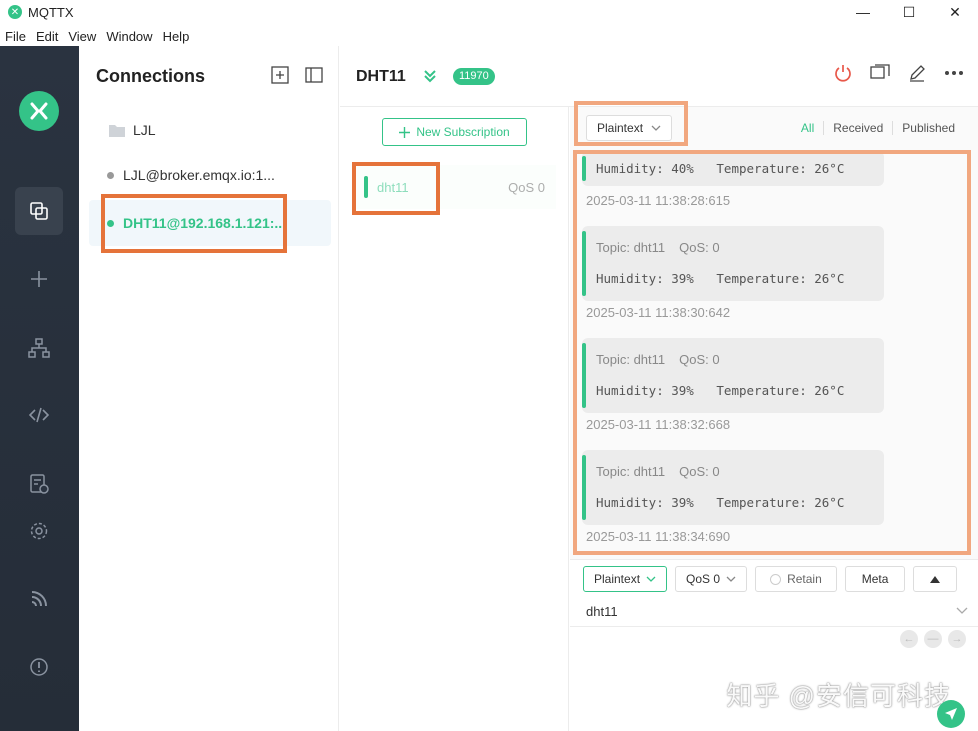 This screenshot has height=731, width=978. I want to click on divider, so click(774, 626).